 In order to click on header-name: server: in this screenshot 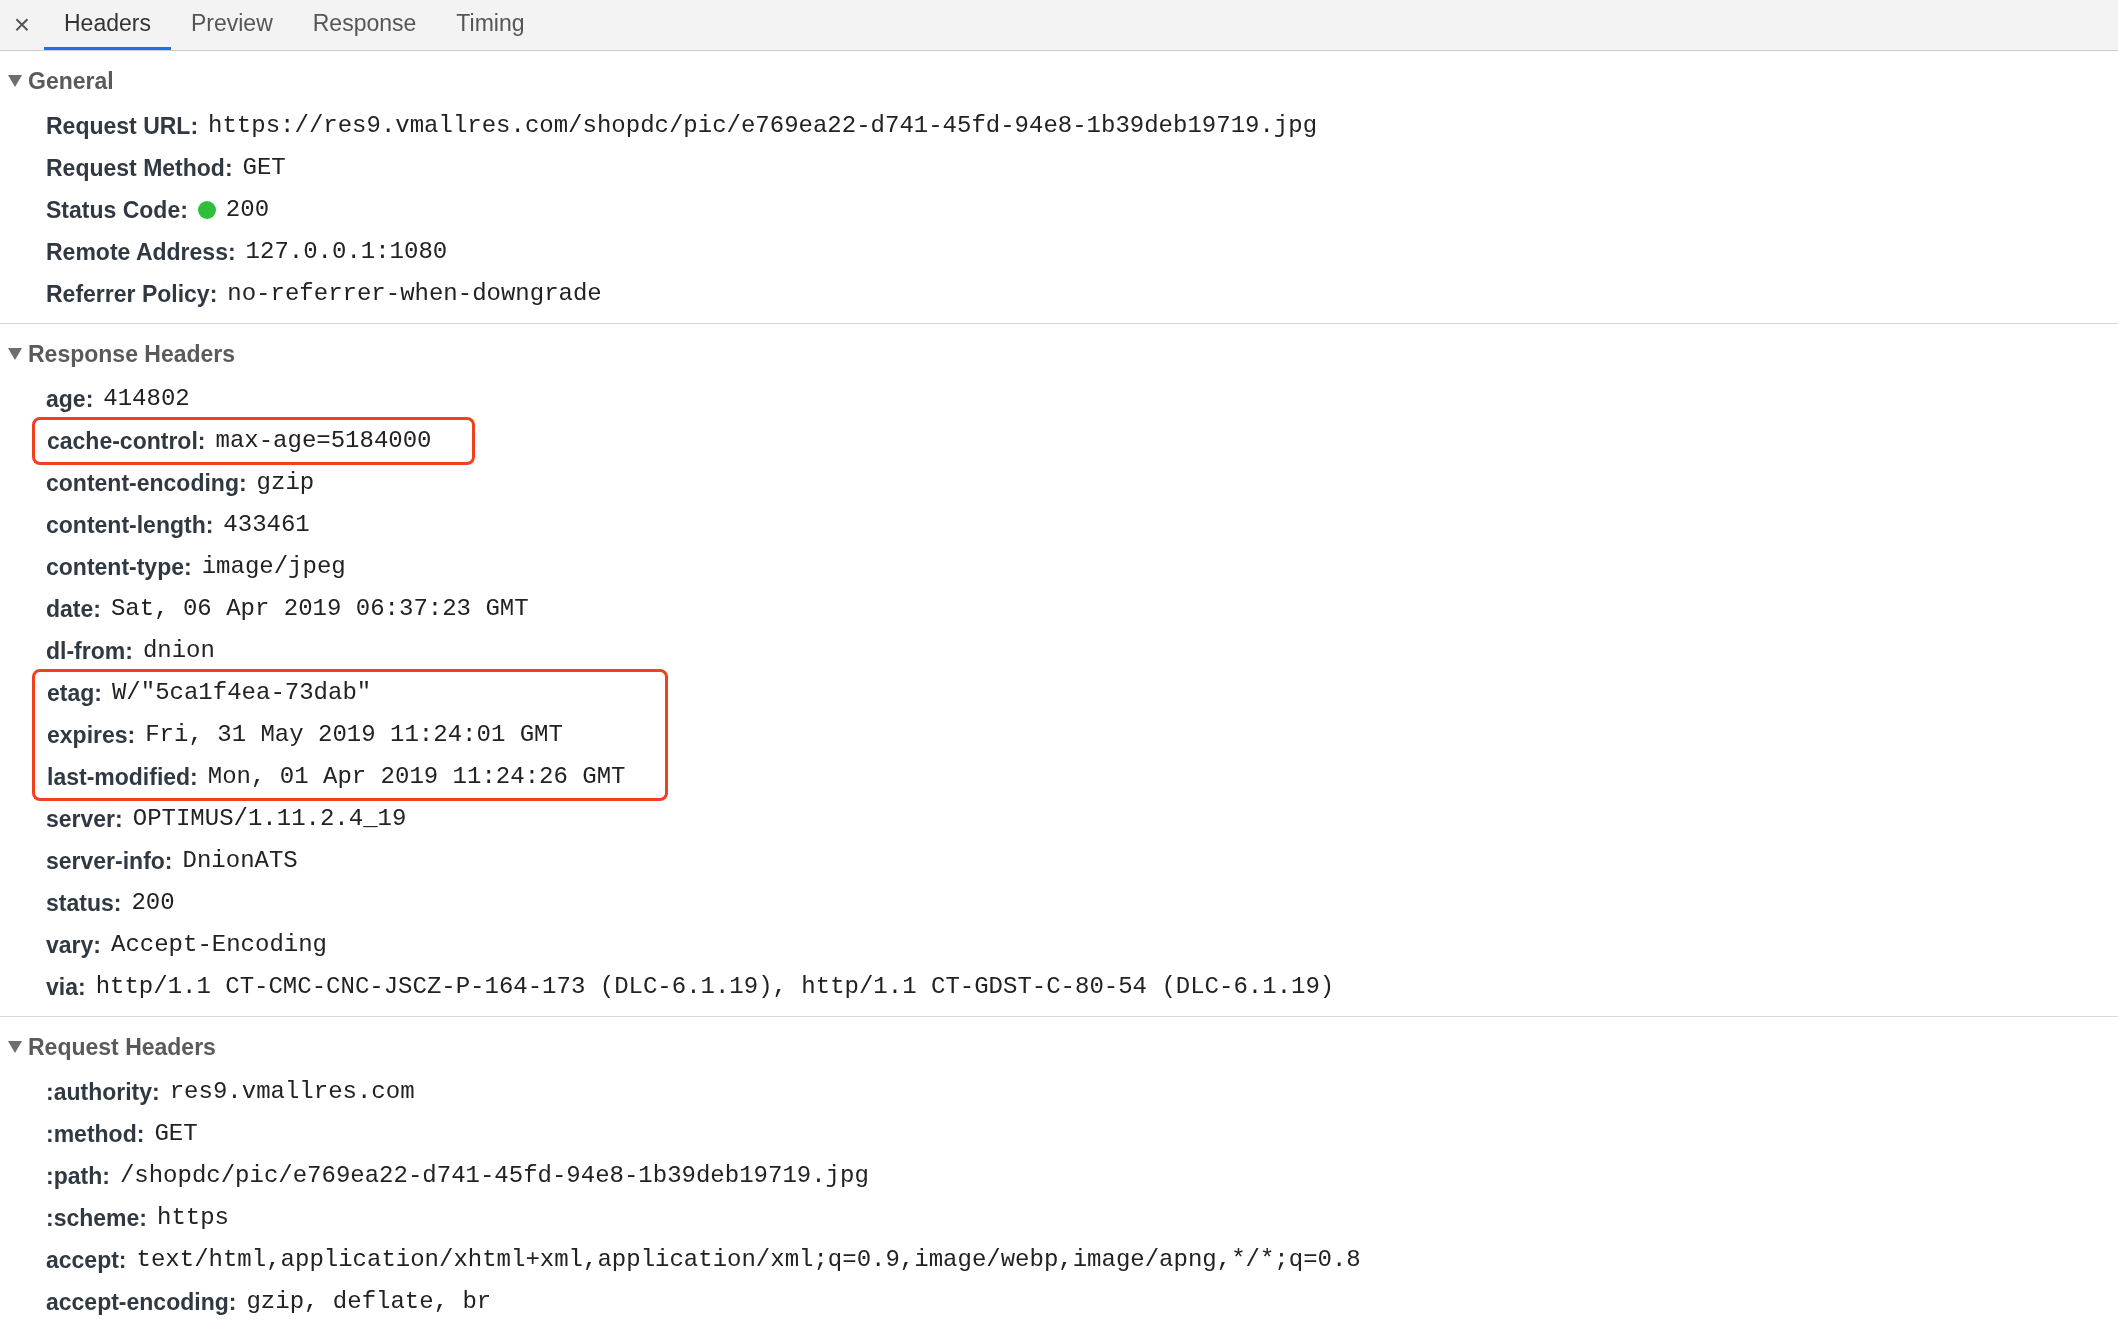, I will do `click(84, 819)`.